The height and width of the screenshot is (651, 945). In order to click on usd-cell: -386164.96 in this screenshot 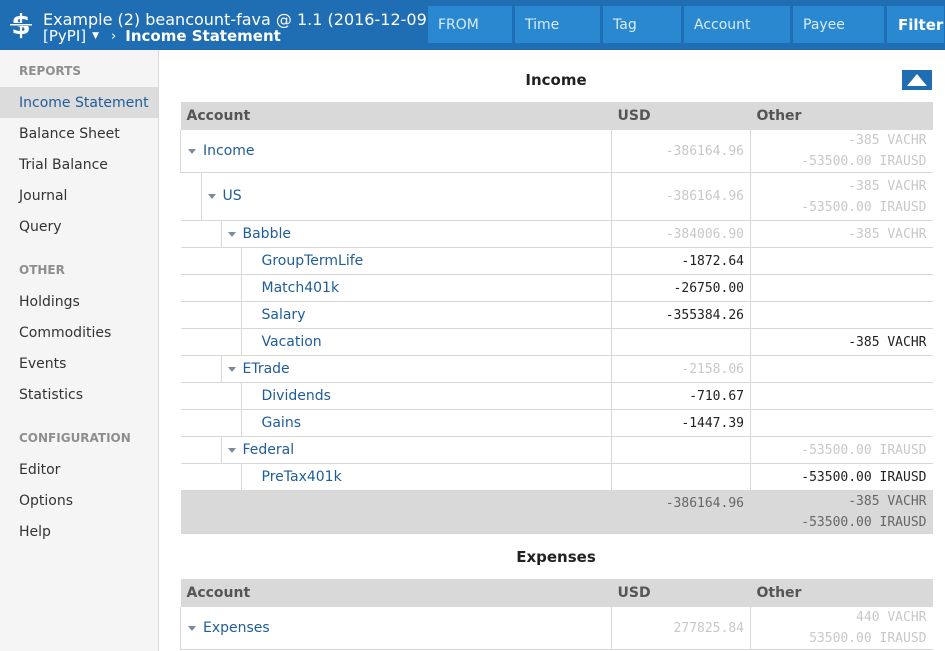, I will do `click(681, 196)`.